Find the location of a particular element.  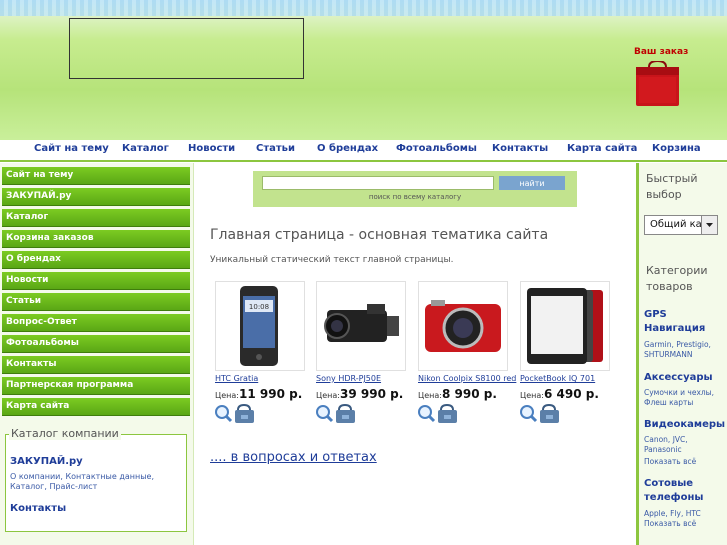

product-name-htc: HTC Gratia is located at coordinates (236, 378).